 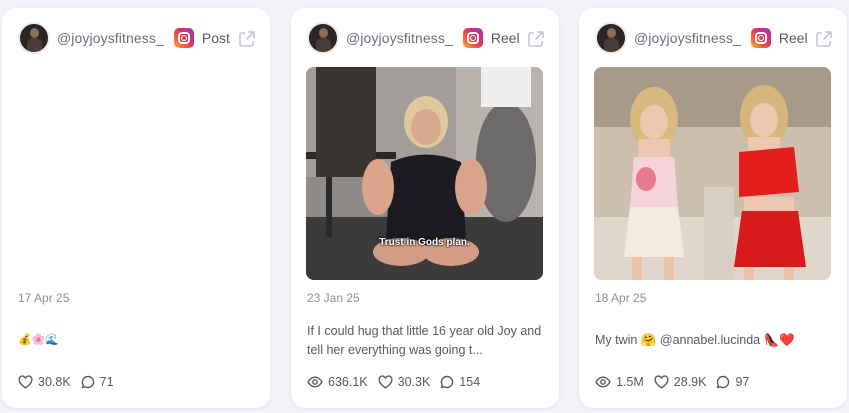 What do you see at coordinates (690, 382) in the screenshot?
I see `likes-count: 28.9K` at bounding box center [690, 382].